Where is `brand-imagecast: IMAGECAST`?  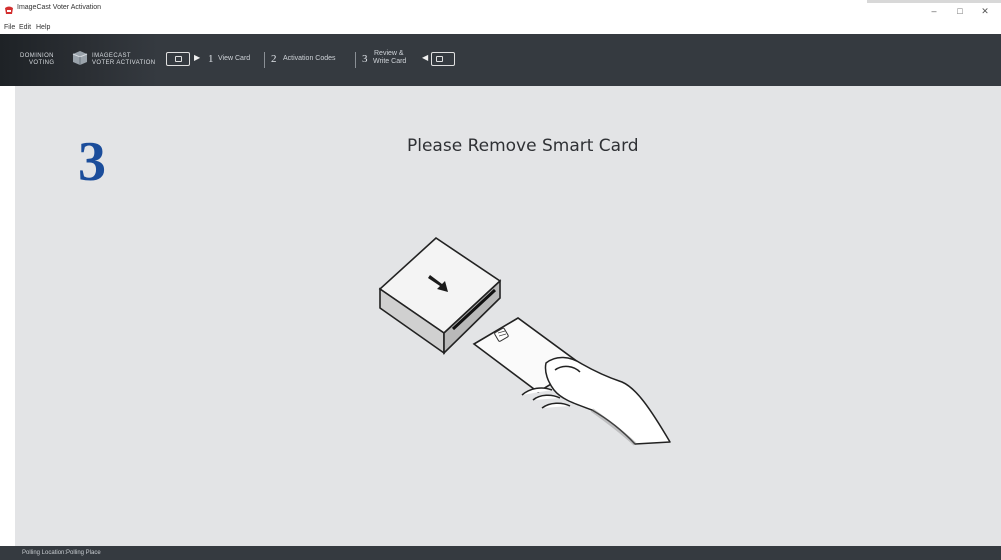
brand-imagecast: IMAGECAST is located at coordinates (111, 56).